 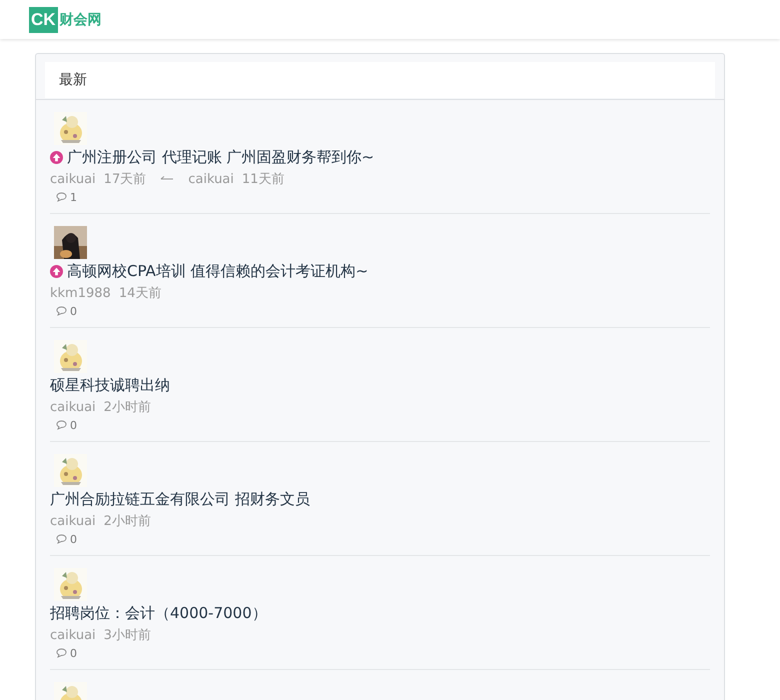 What do you see at coordinates (211, 179) in the screenshot?
I see `reply-author: caikuai` at bounding box center [211, 179].